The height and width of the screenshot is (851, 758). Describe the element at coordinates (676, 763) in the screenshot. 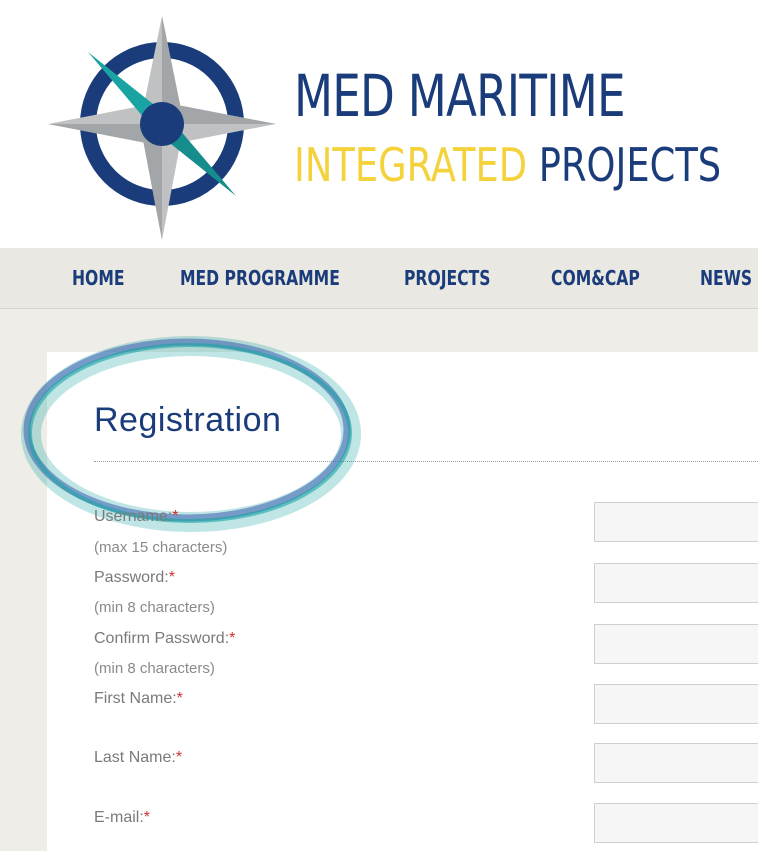

I see `last-name-field` at that location.